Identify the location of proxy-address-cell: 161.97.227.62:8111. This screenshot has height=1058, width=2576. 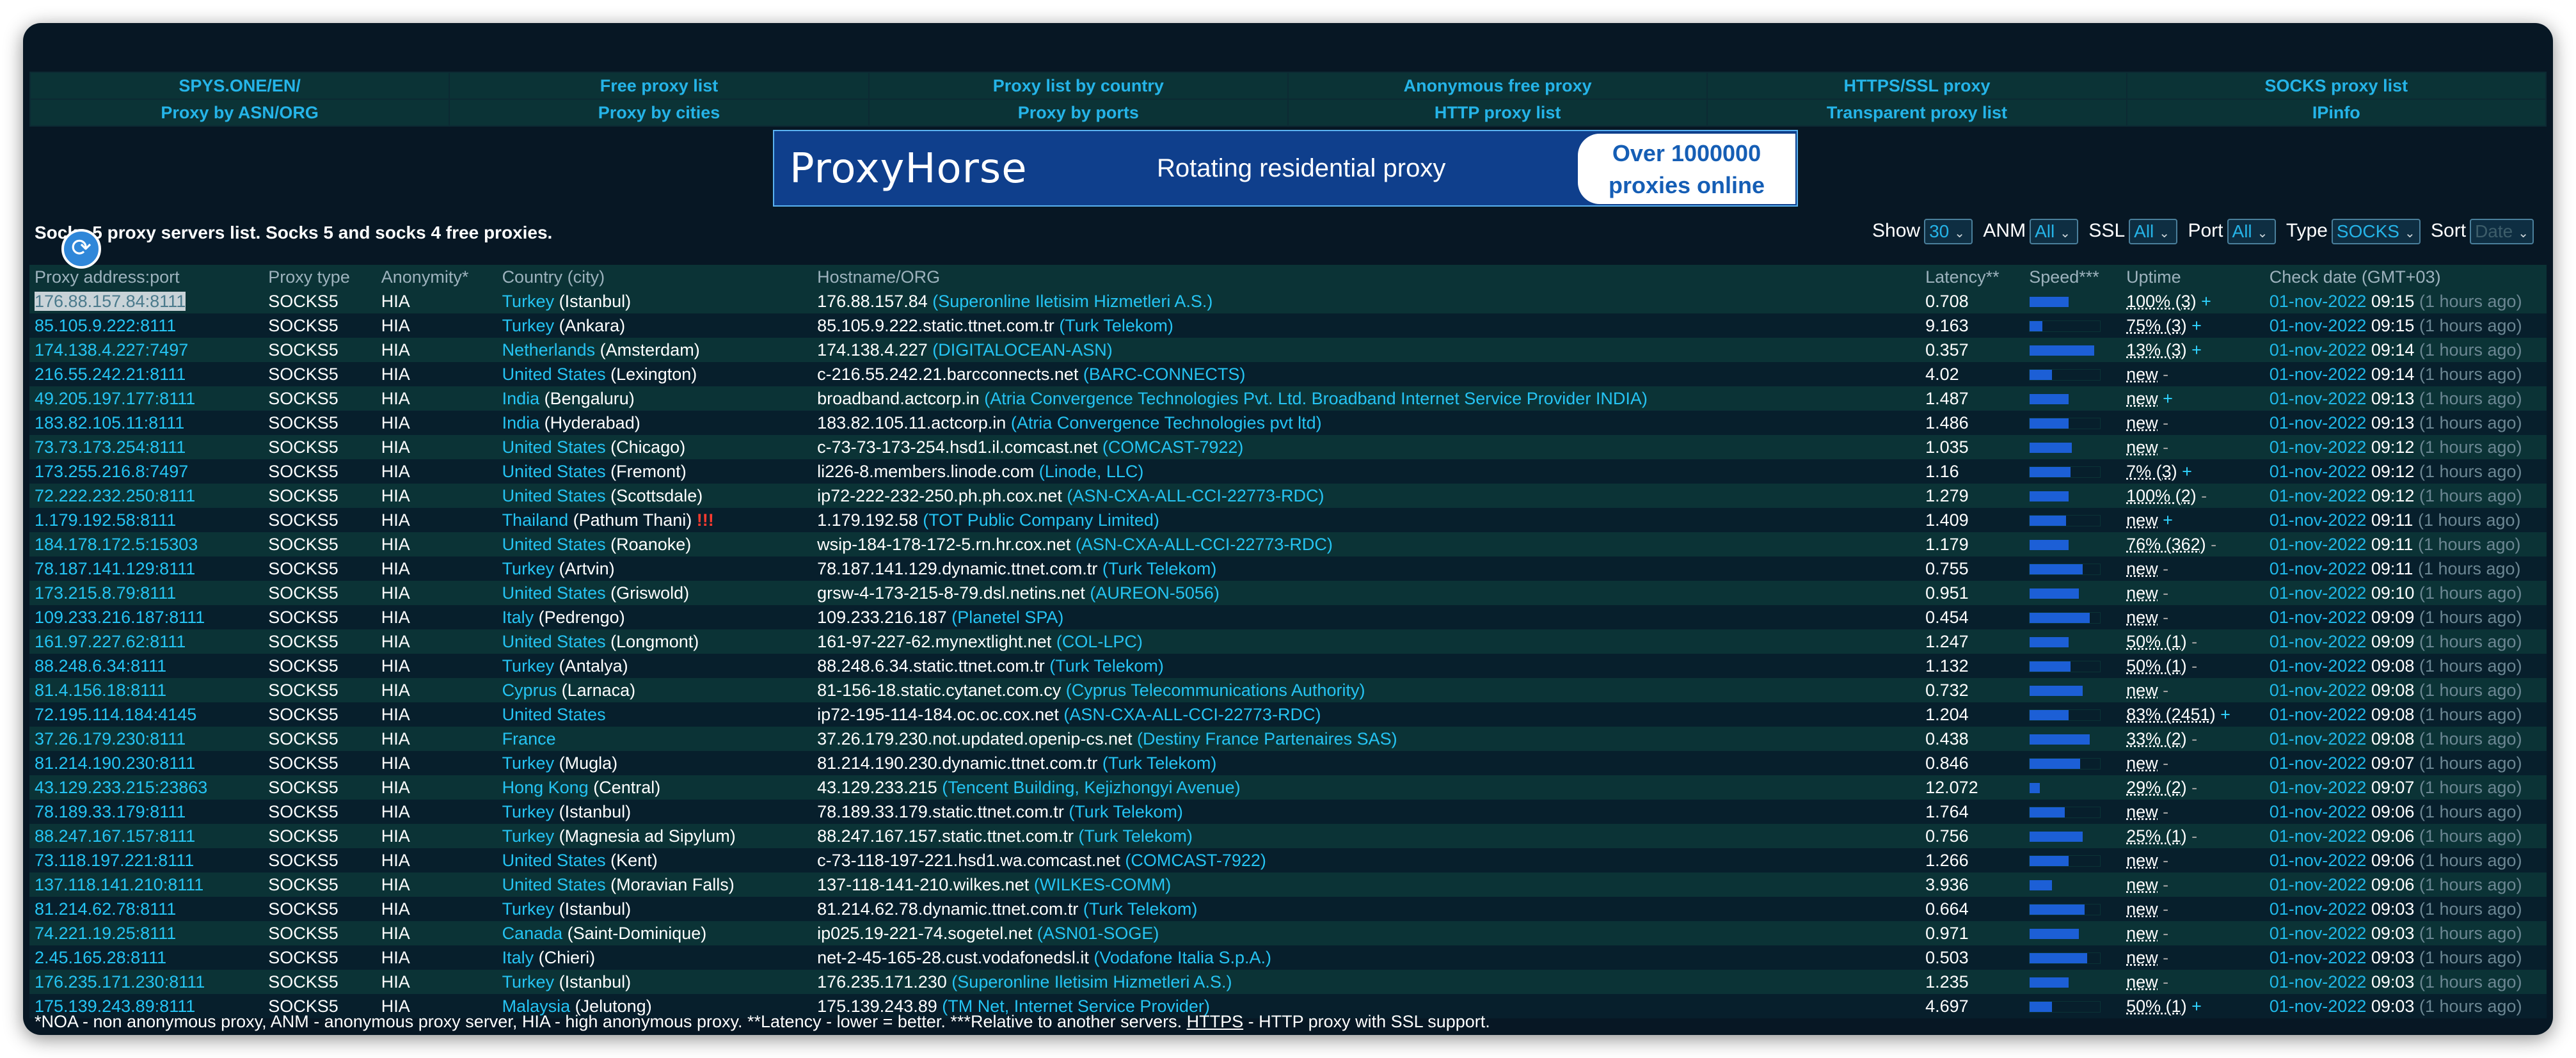
(146, 641).